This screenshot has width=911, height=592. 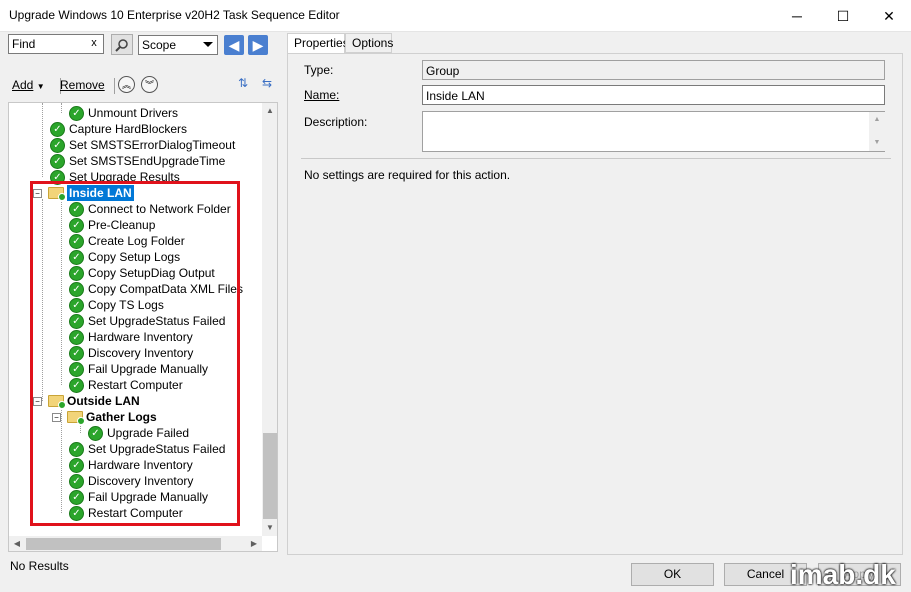 I want to click on tree-item: ✓ Unmount Drivers, so click(x=123, y=113).